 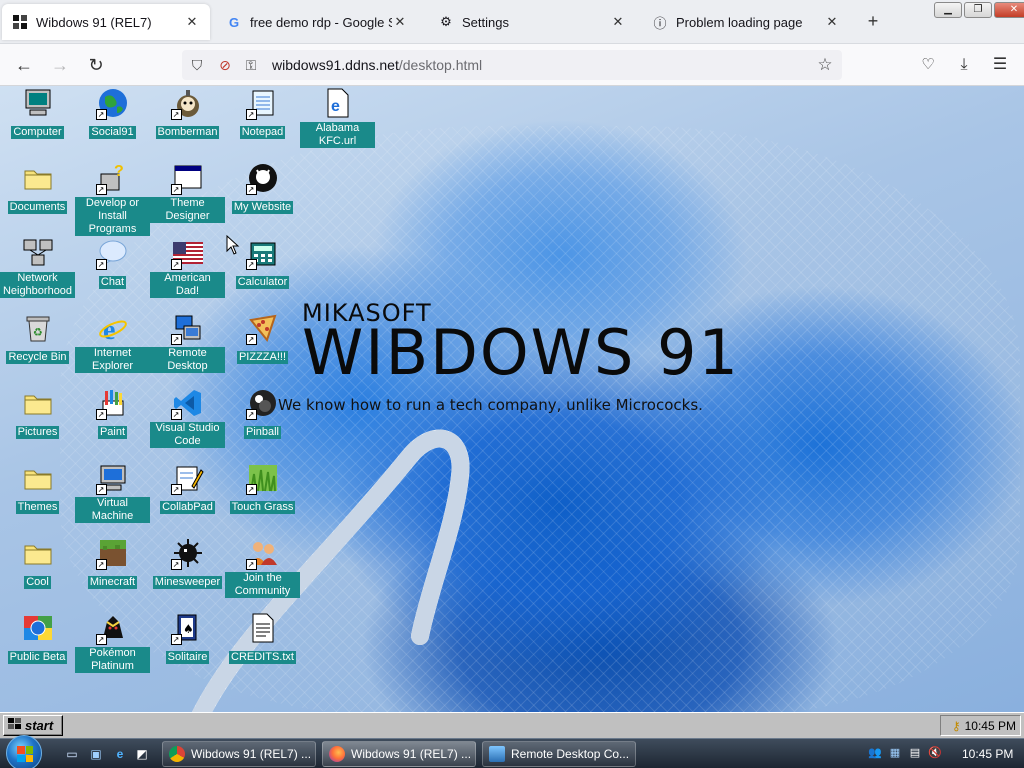 What do you see at coordinates (96, 754) in the screenshot?
I see `explorer-icon: ▣` at bounding box center [96, 754].